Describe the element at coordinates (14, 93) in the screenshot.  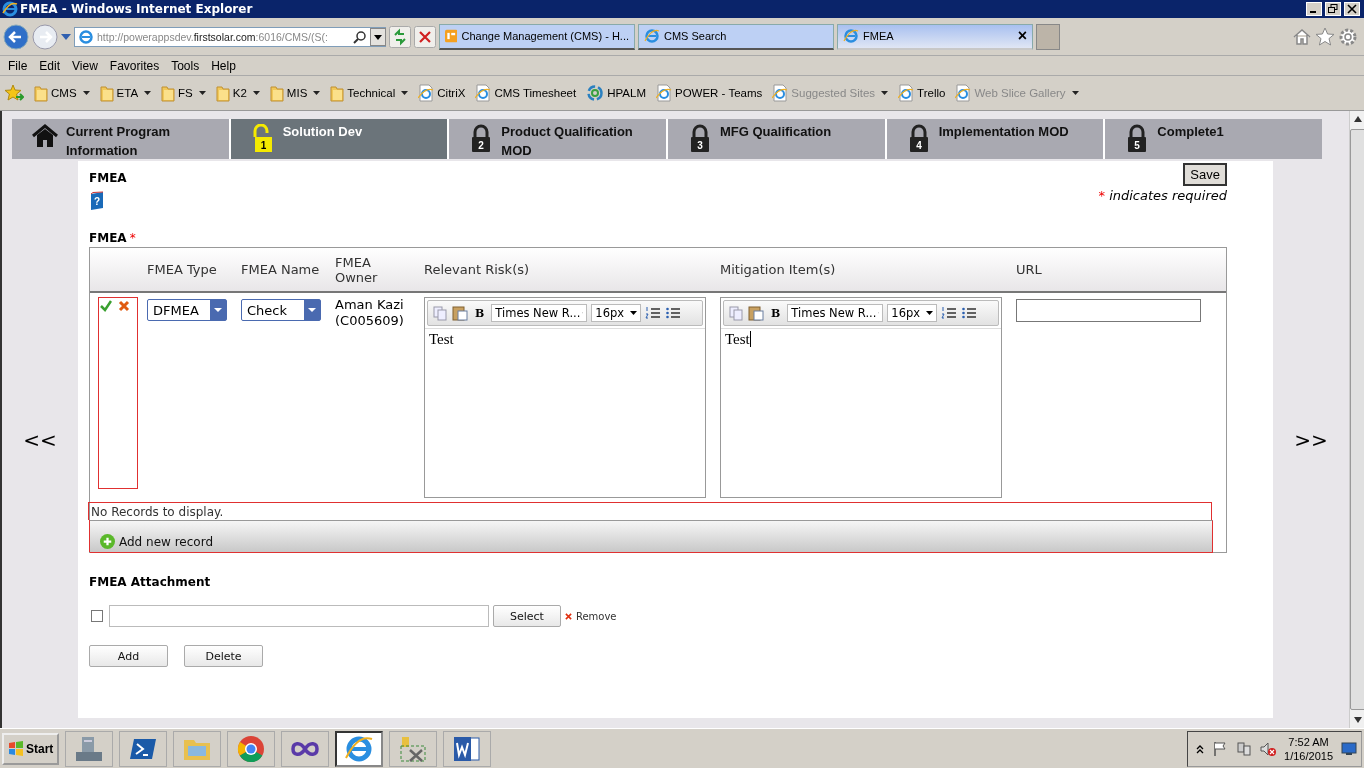
I see `favorites-star-icon` at that location.